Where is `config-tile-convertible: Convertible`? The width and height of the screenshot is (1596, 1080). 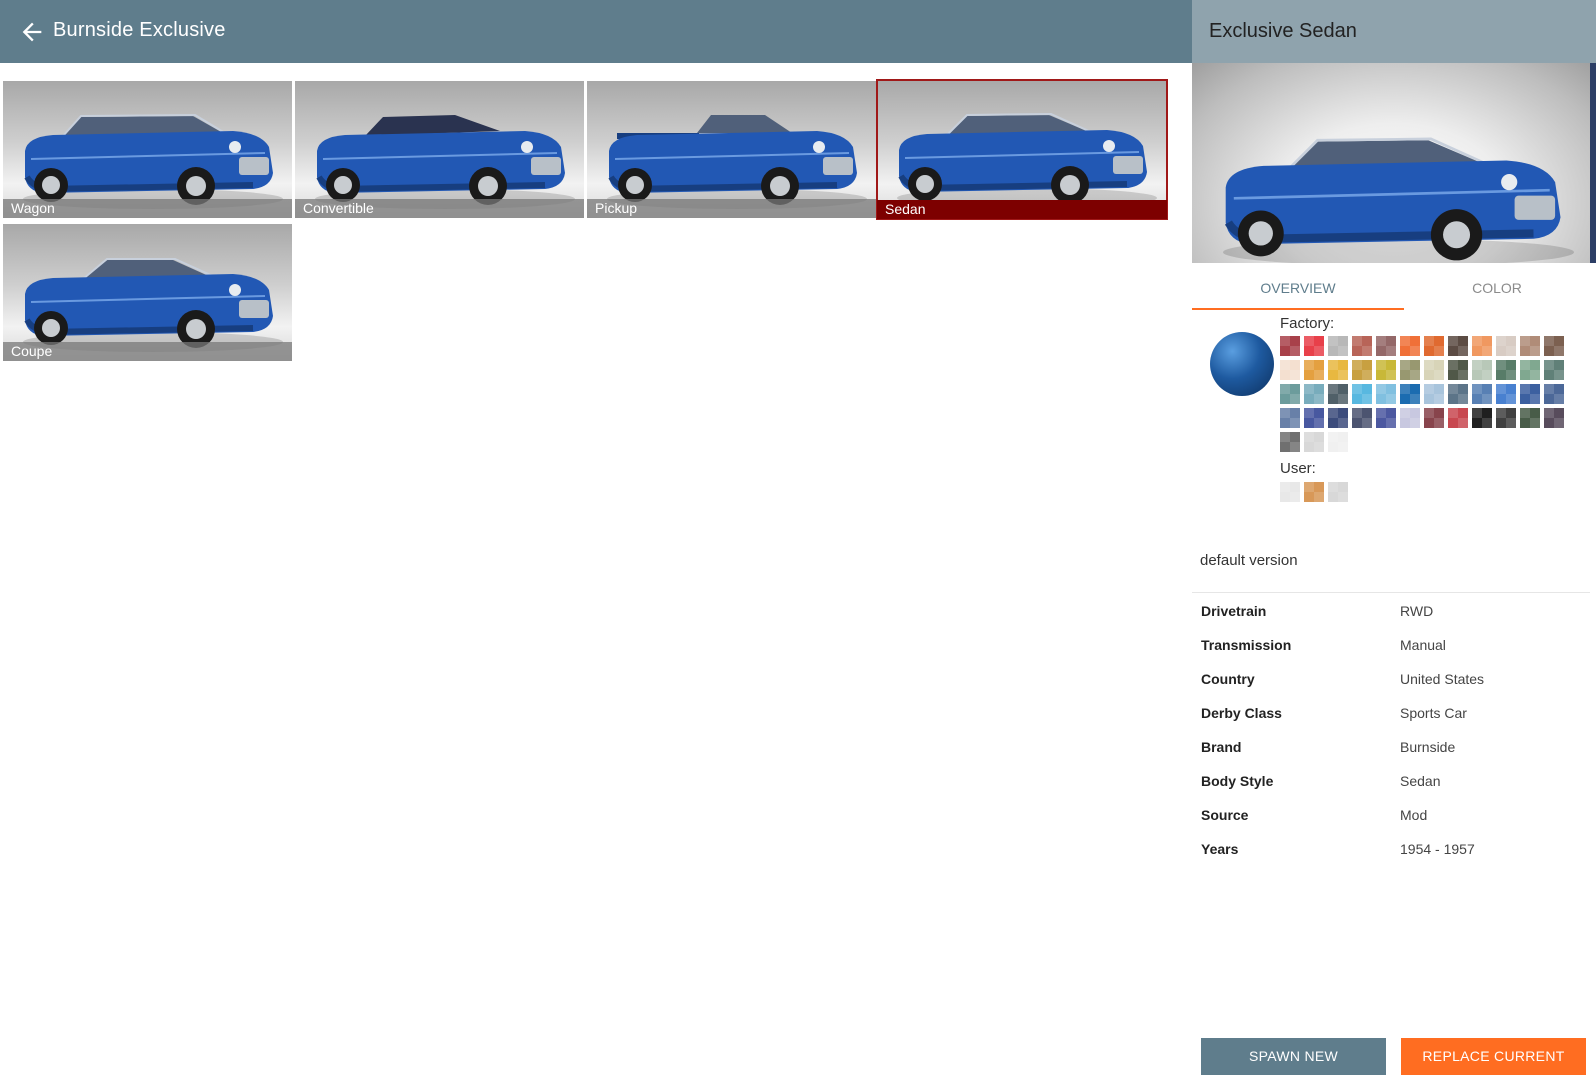 config-tile-convertible: Convertible is located at coordinates (439, 149).